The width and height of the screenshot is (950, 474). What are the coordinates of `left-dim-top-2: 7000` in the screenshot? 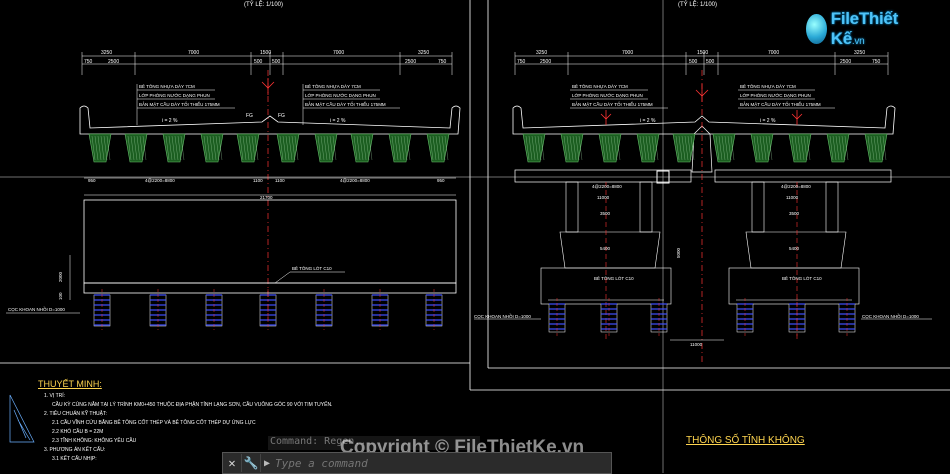 It's located at (193, 53).